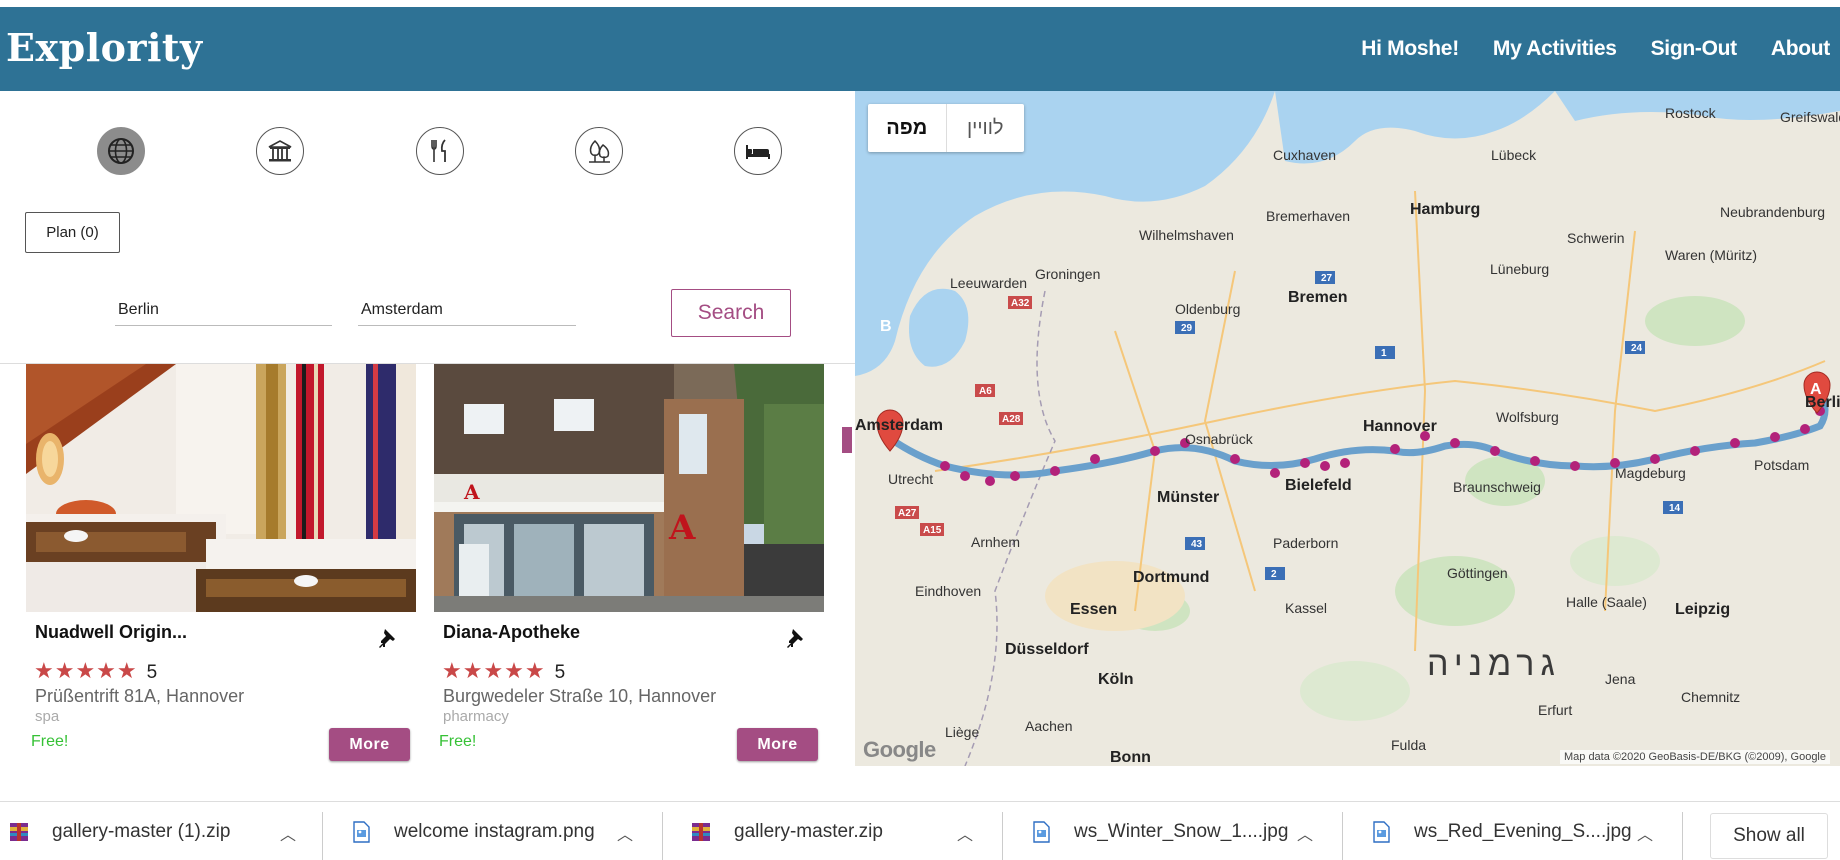 The image size is (1840, 860). Describe the element at coordinates (1327, 278) in the screenshot. I see `svg-text: 27` at that location.